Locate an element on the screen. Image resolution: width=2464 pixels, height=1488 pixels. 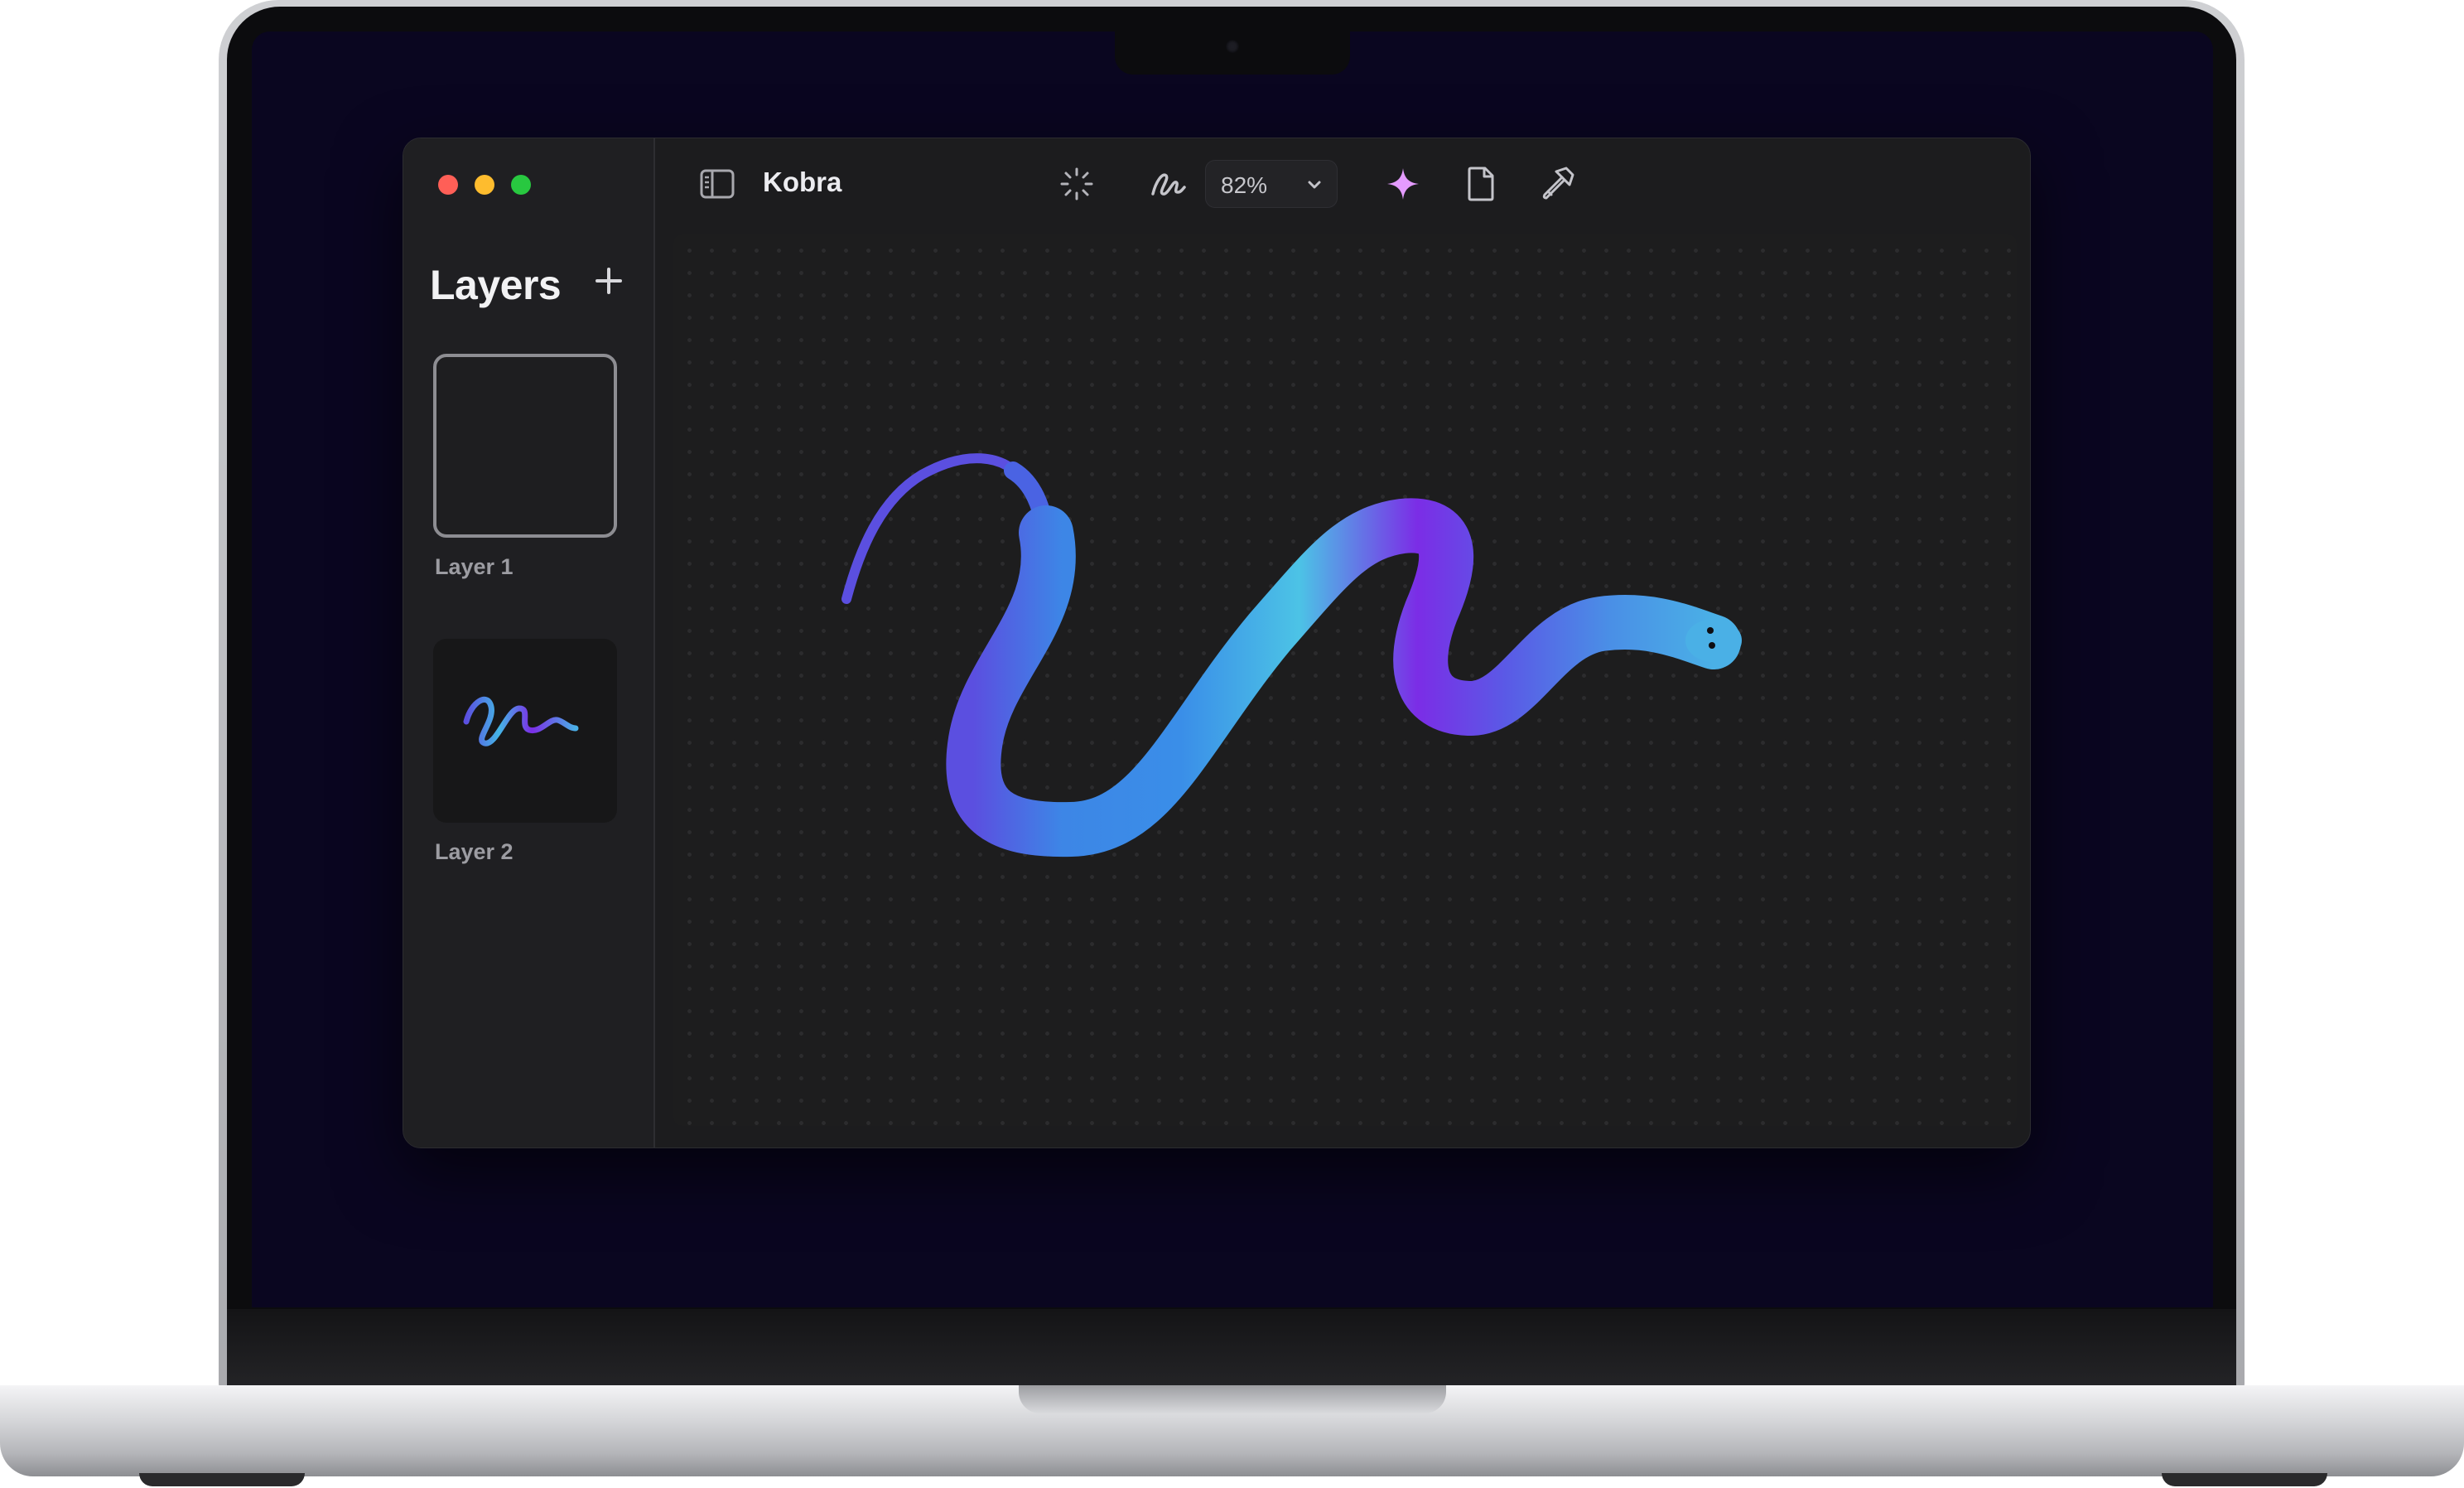
laptop-chin is located at coordinates (1231, 1347).